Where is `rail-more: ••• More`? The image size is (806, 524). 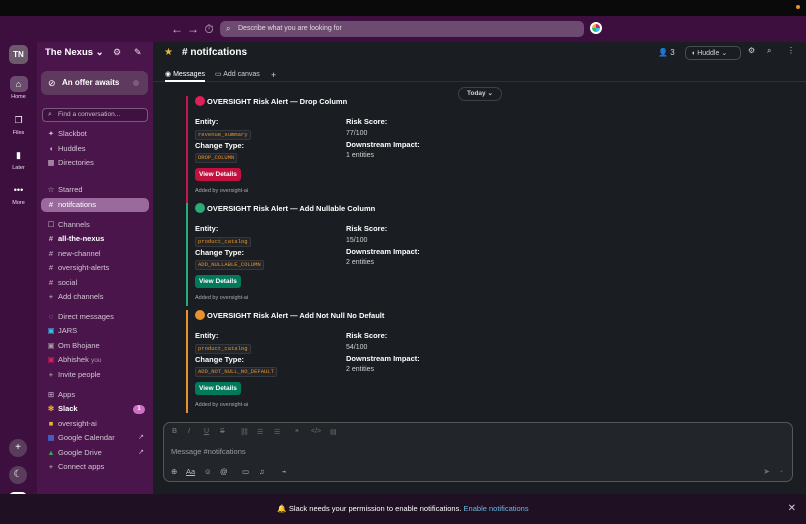
rail-more: ••• More is located at coordinates (18, 194).